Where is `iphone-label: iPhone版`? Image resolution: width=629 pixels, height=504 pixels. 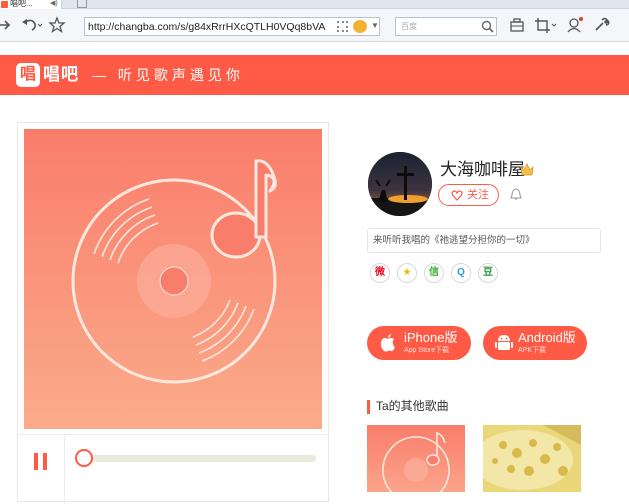
iphone-label: iPhone版 is located at coordinates (431, 337).